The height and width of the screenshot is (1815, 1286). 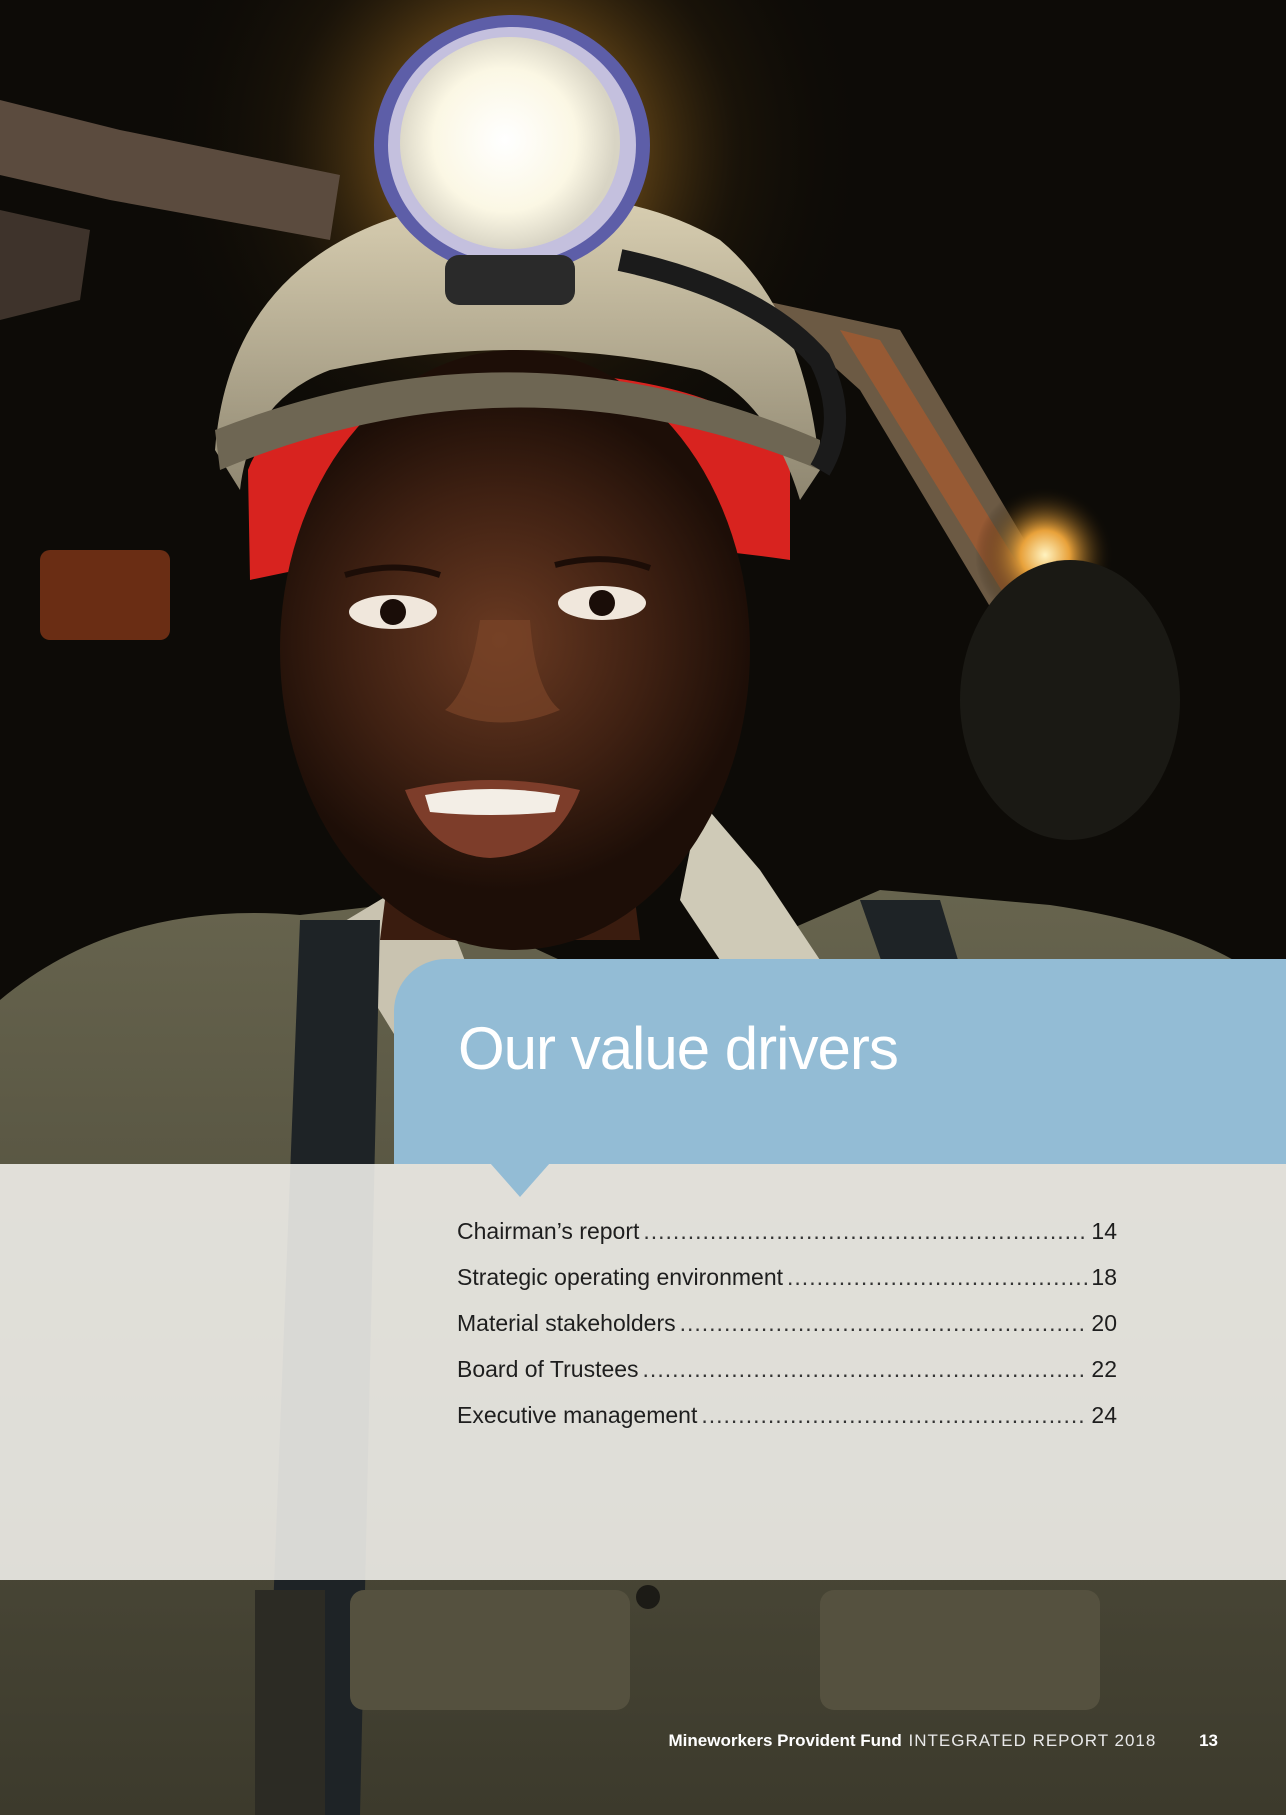 I want to click on contents-item-page: 18, so click(x=1104, y=1277).